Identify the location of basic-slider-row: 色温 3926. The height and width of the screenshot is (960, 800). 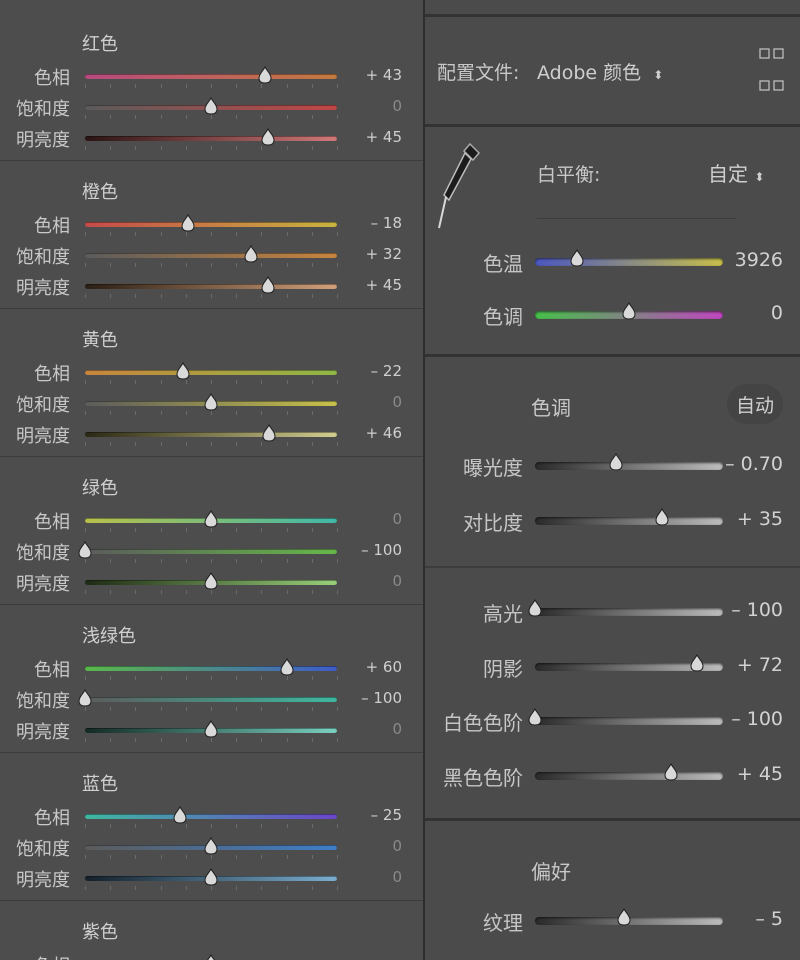
(612, 262).